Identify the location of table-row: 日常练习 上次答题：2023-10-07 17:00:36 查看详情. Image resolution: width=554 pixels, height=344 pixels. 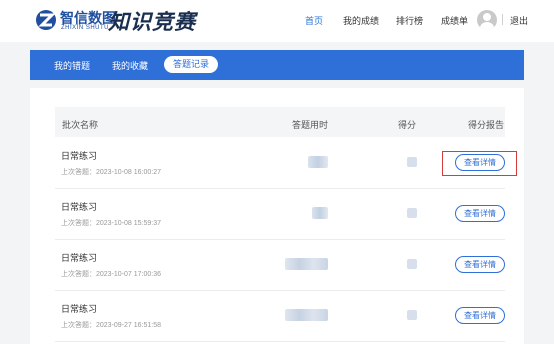
(280, 266).